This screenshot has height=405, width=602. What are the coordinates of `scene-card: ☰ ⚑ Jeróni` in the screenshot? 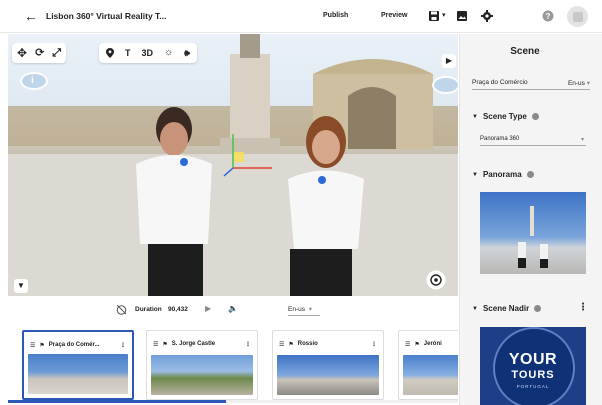 It's located at (428, 365).